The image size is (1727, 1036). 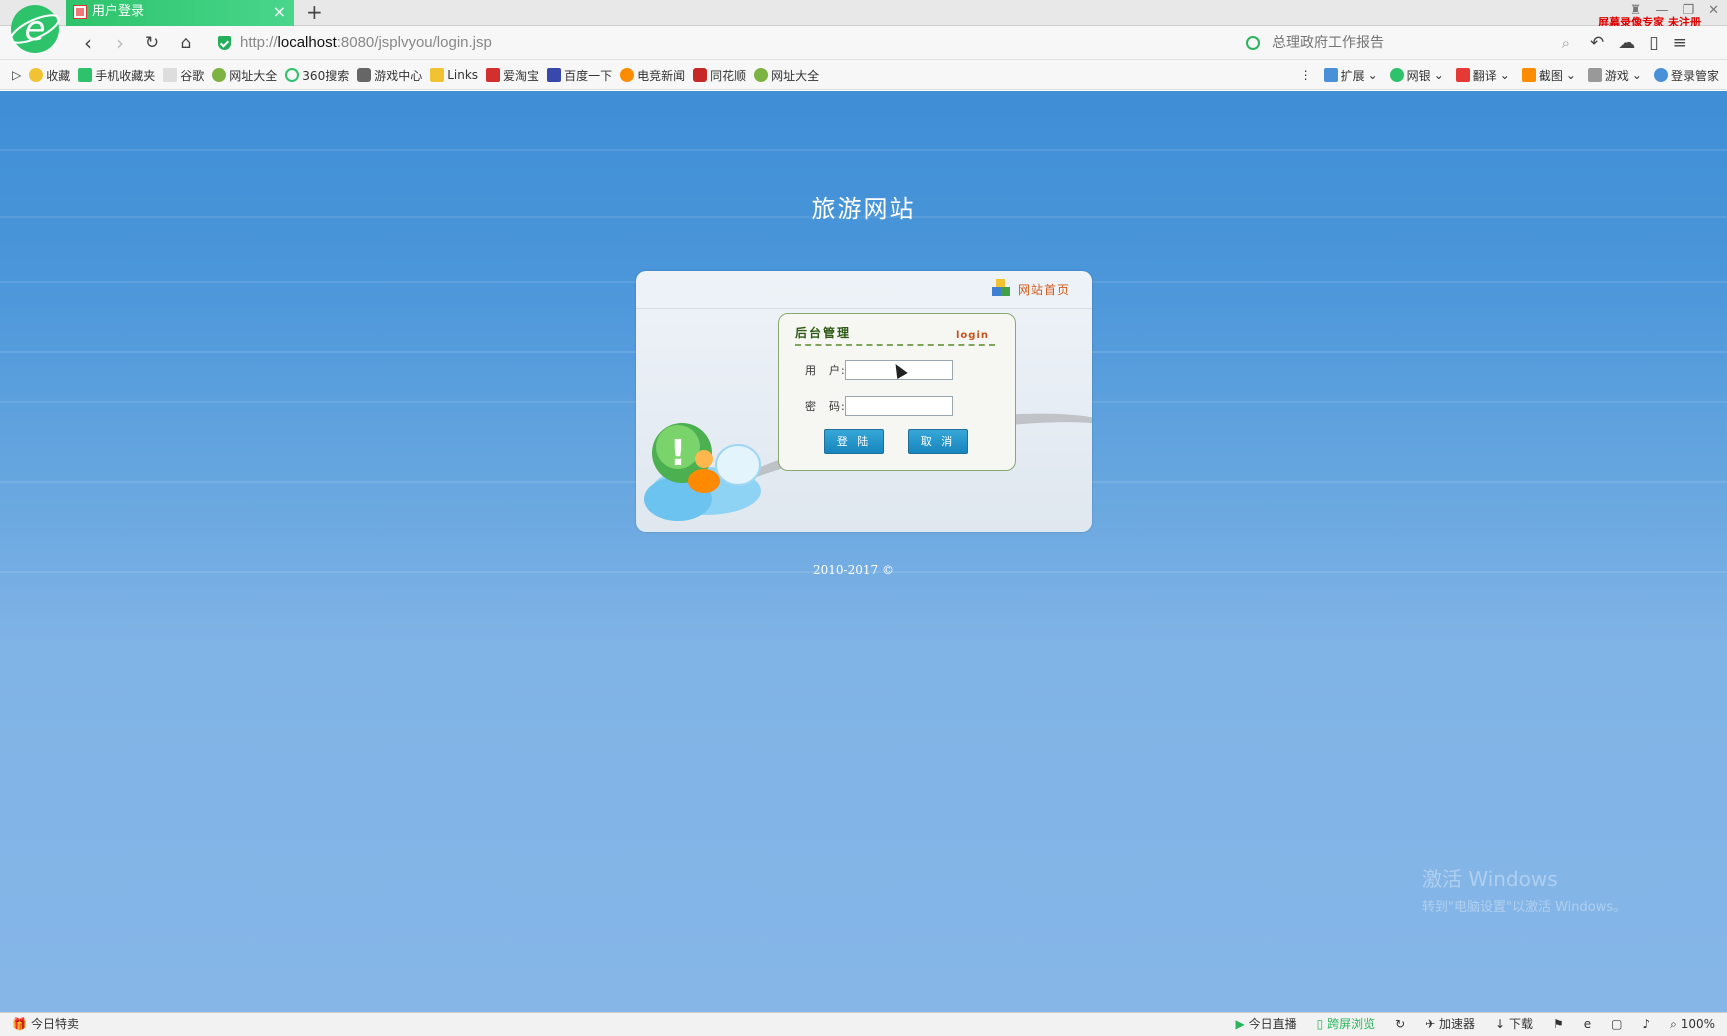 What do you see at coordinates (1616, 1024) in the screenshot?
I see `window-icon: ▢` at bounding box center [1616, 1024].